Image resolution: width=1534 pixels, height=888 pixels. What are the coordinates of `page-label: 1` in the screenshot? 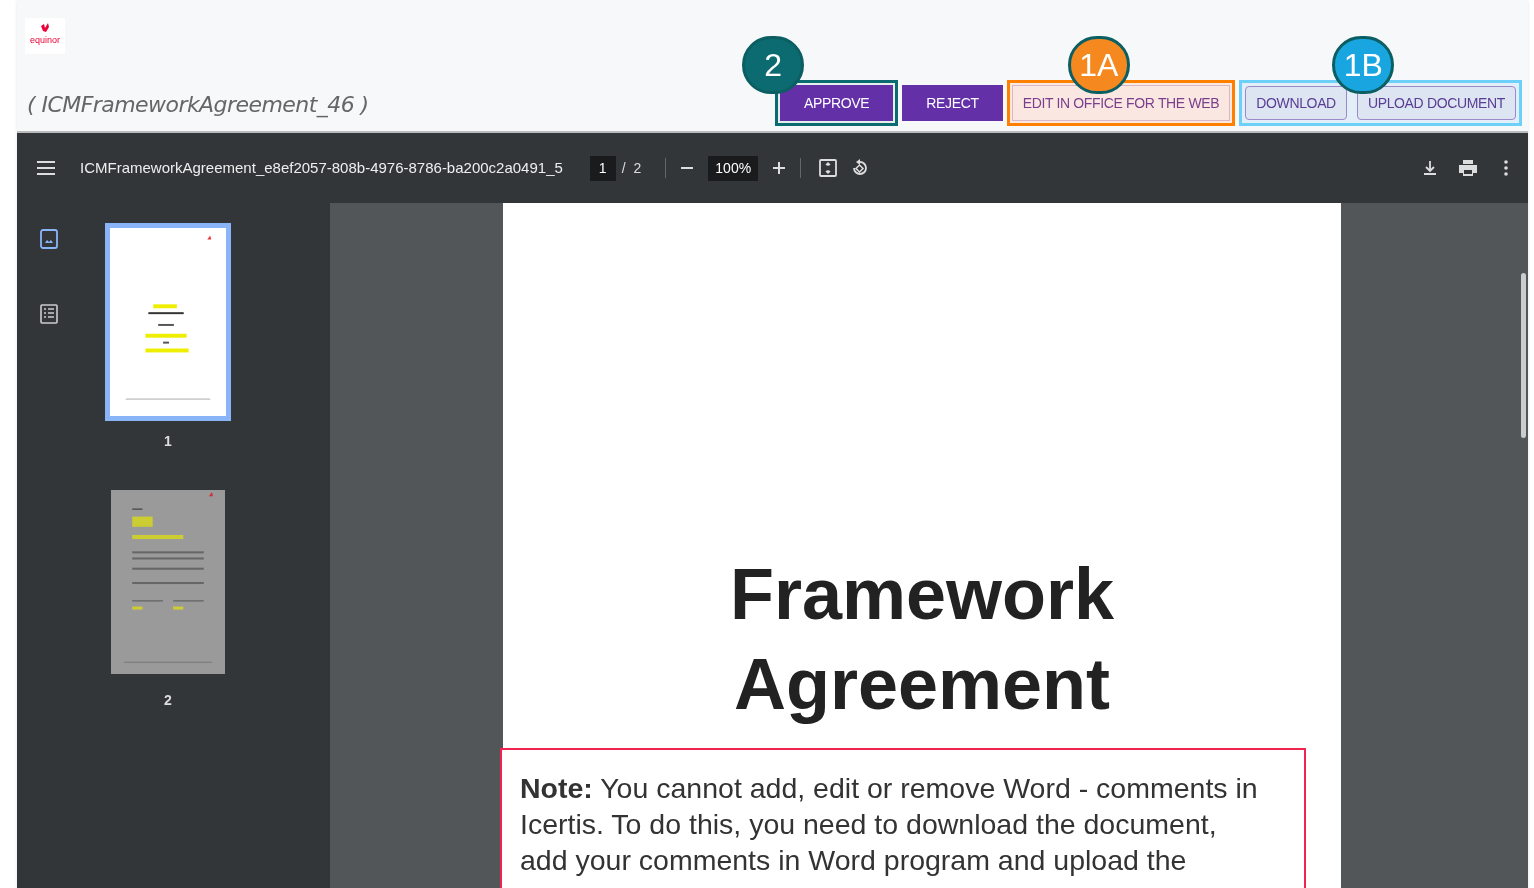 It's located at (168, 441).